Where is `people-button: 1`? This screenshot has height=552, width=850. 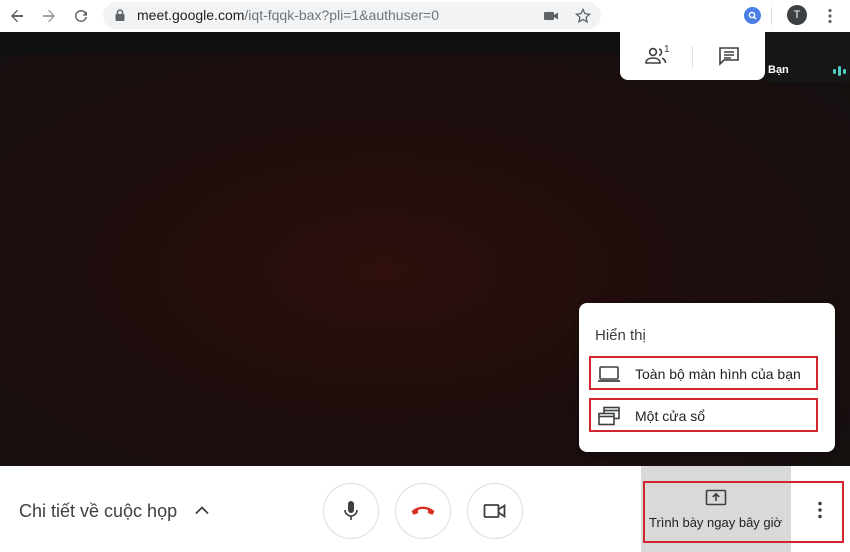 people-button: 1 is located at coordinates (656, 56).